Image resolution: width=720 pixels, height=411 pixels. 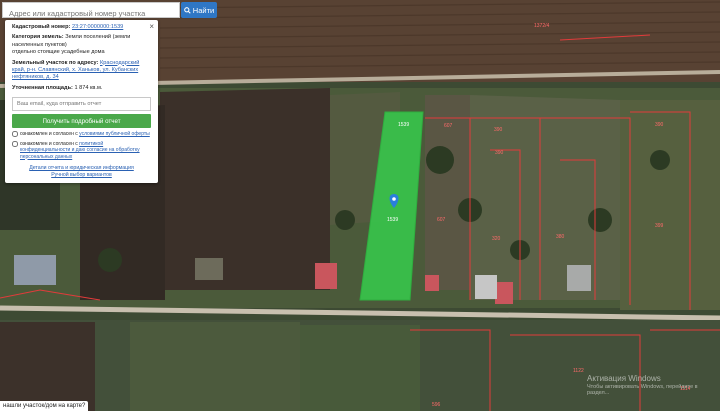 I want to click on search-input, so click(x=91, y=13).